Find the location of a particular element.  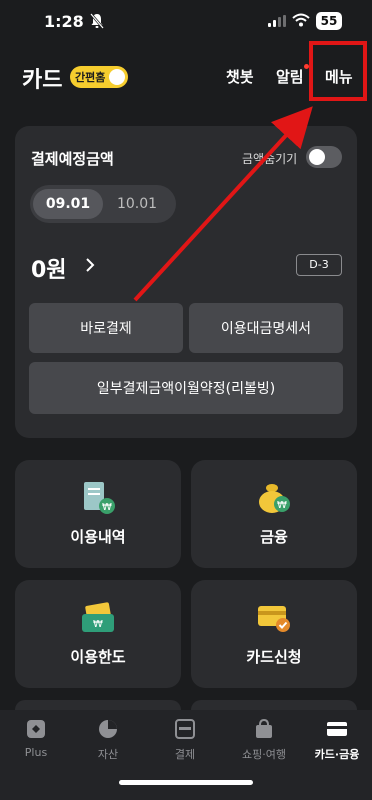

nav-tab-label: 결제 is located at coordinates (185, 754).